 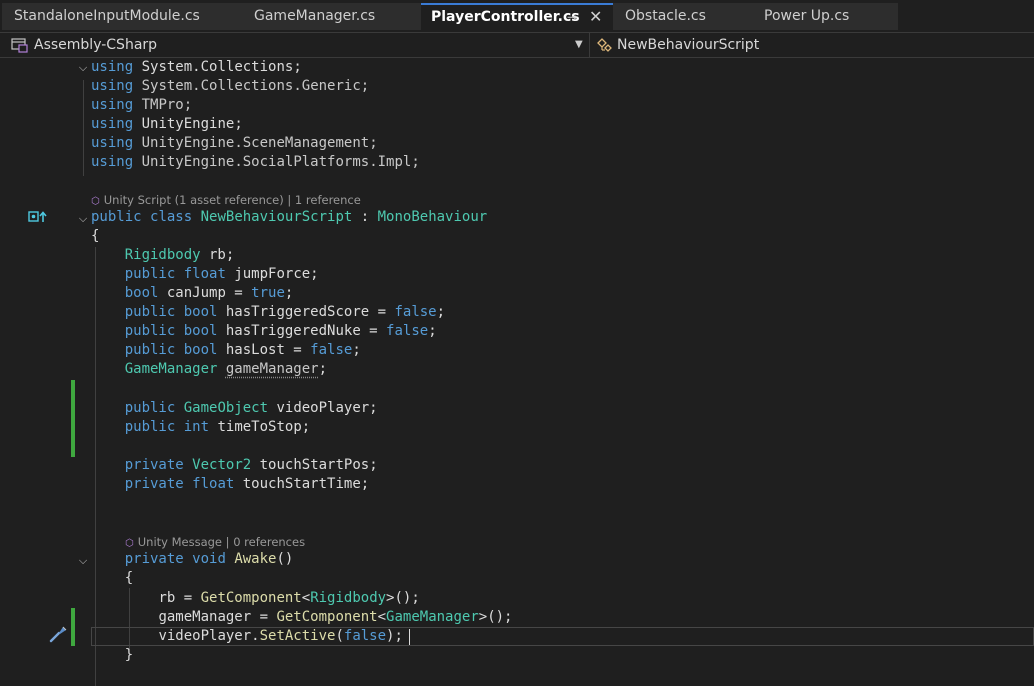 I want to click on code-line-25: private void Awake(), so click(x=209, y=559).